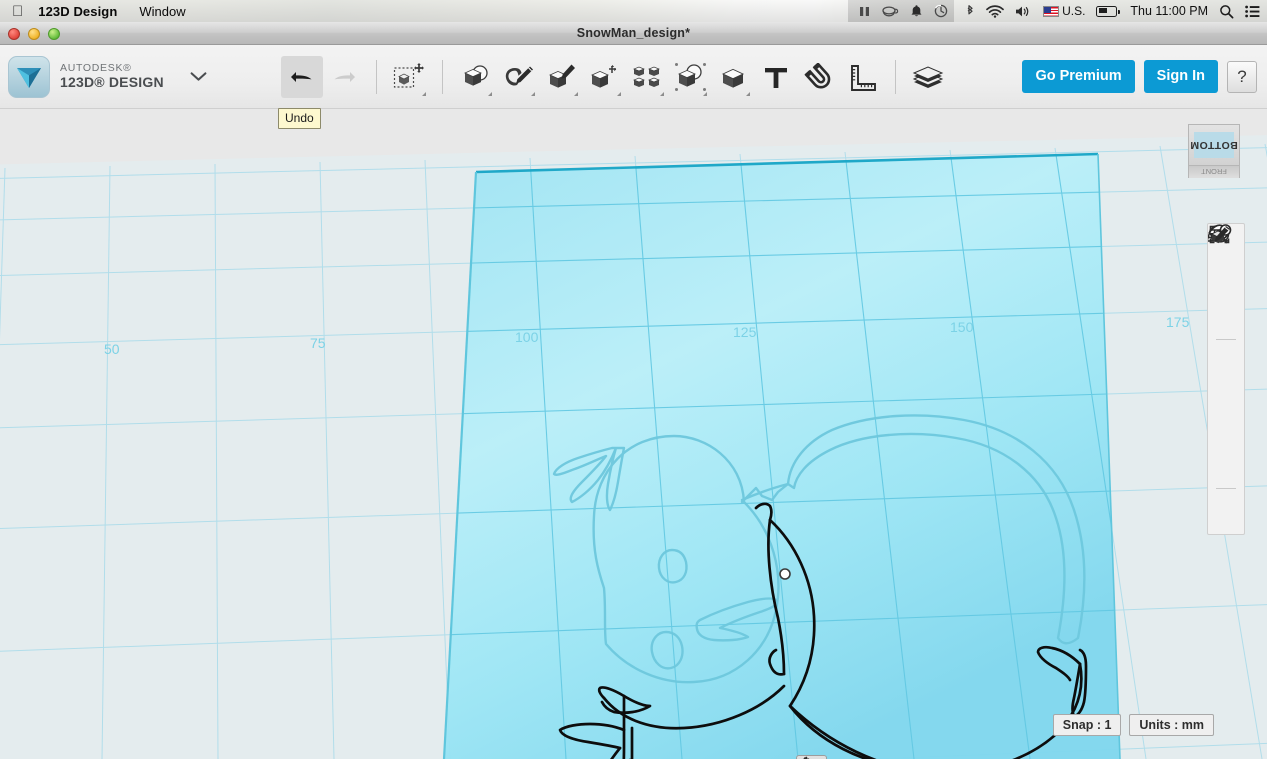 Image resolution: width=1267 pixels, height=759 pixels. Describe the element at coordinates (318, 343) in the screenshot. I see `svg-text: 75` at that location.